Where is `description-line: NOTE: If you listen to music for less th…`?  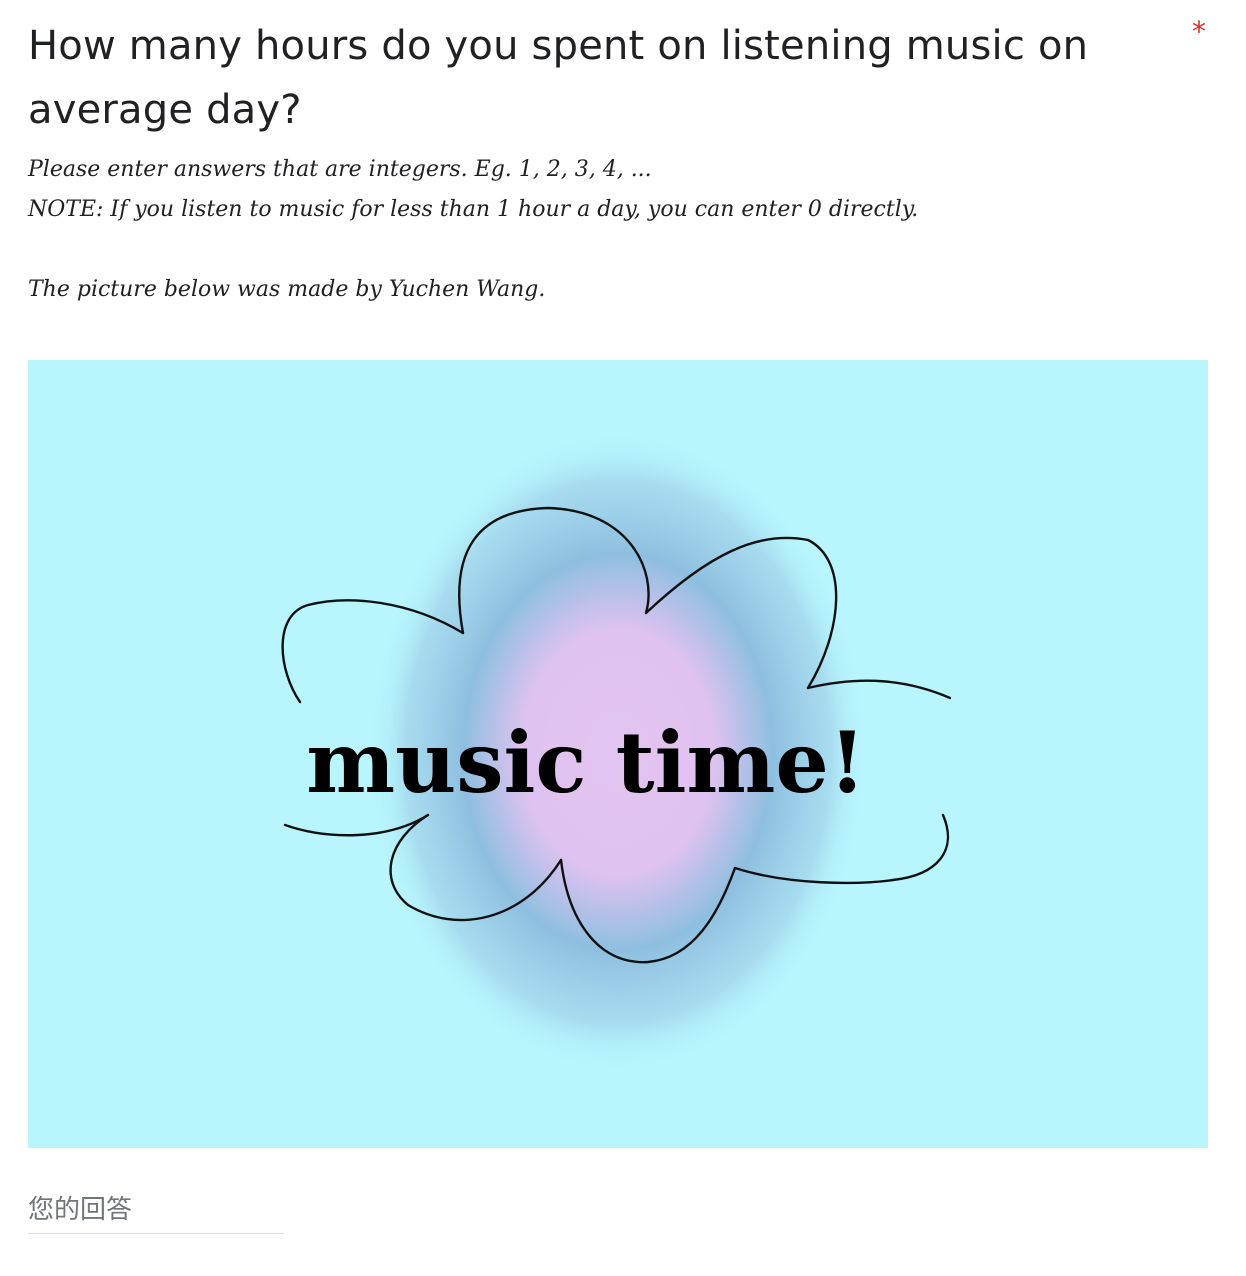
description-line: NOTE: If you listen to music for less th… is located at coordinates (473, 209).